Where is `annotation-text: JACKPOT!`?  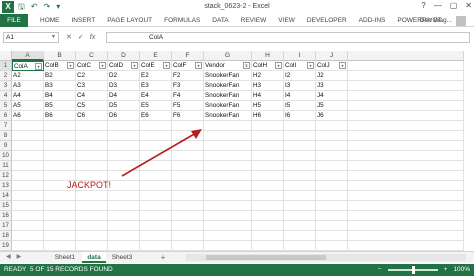
annotation-text: JACKPOT! is located at coordinates (89, 185).